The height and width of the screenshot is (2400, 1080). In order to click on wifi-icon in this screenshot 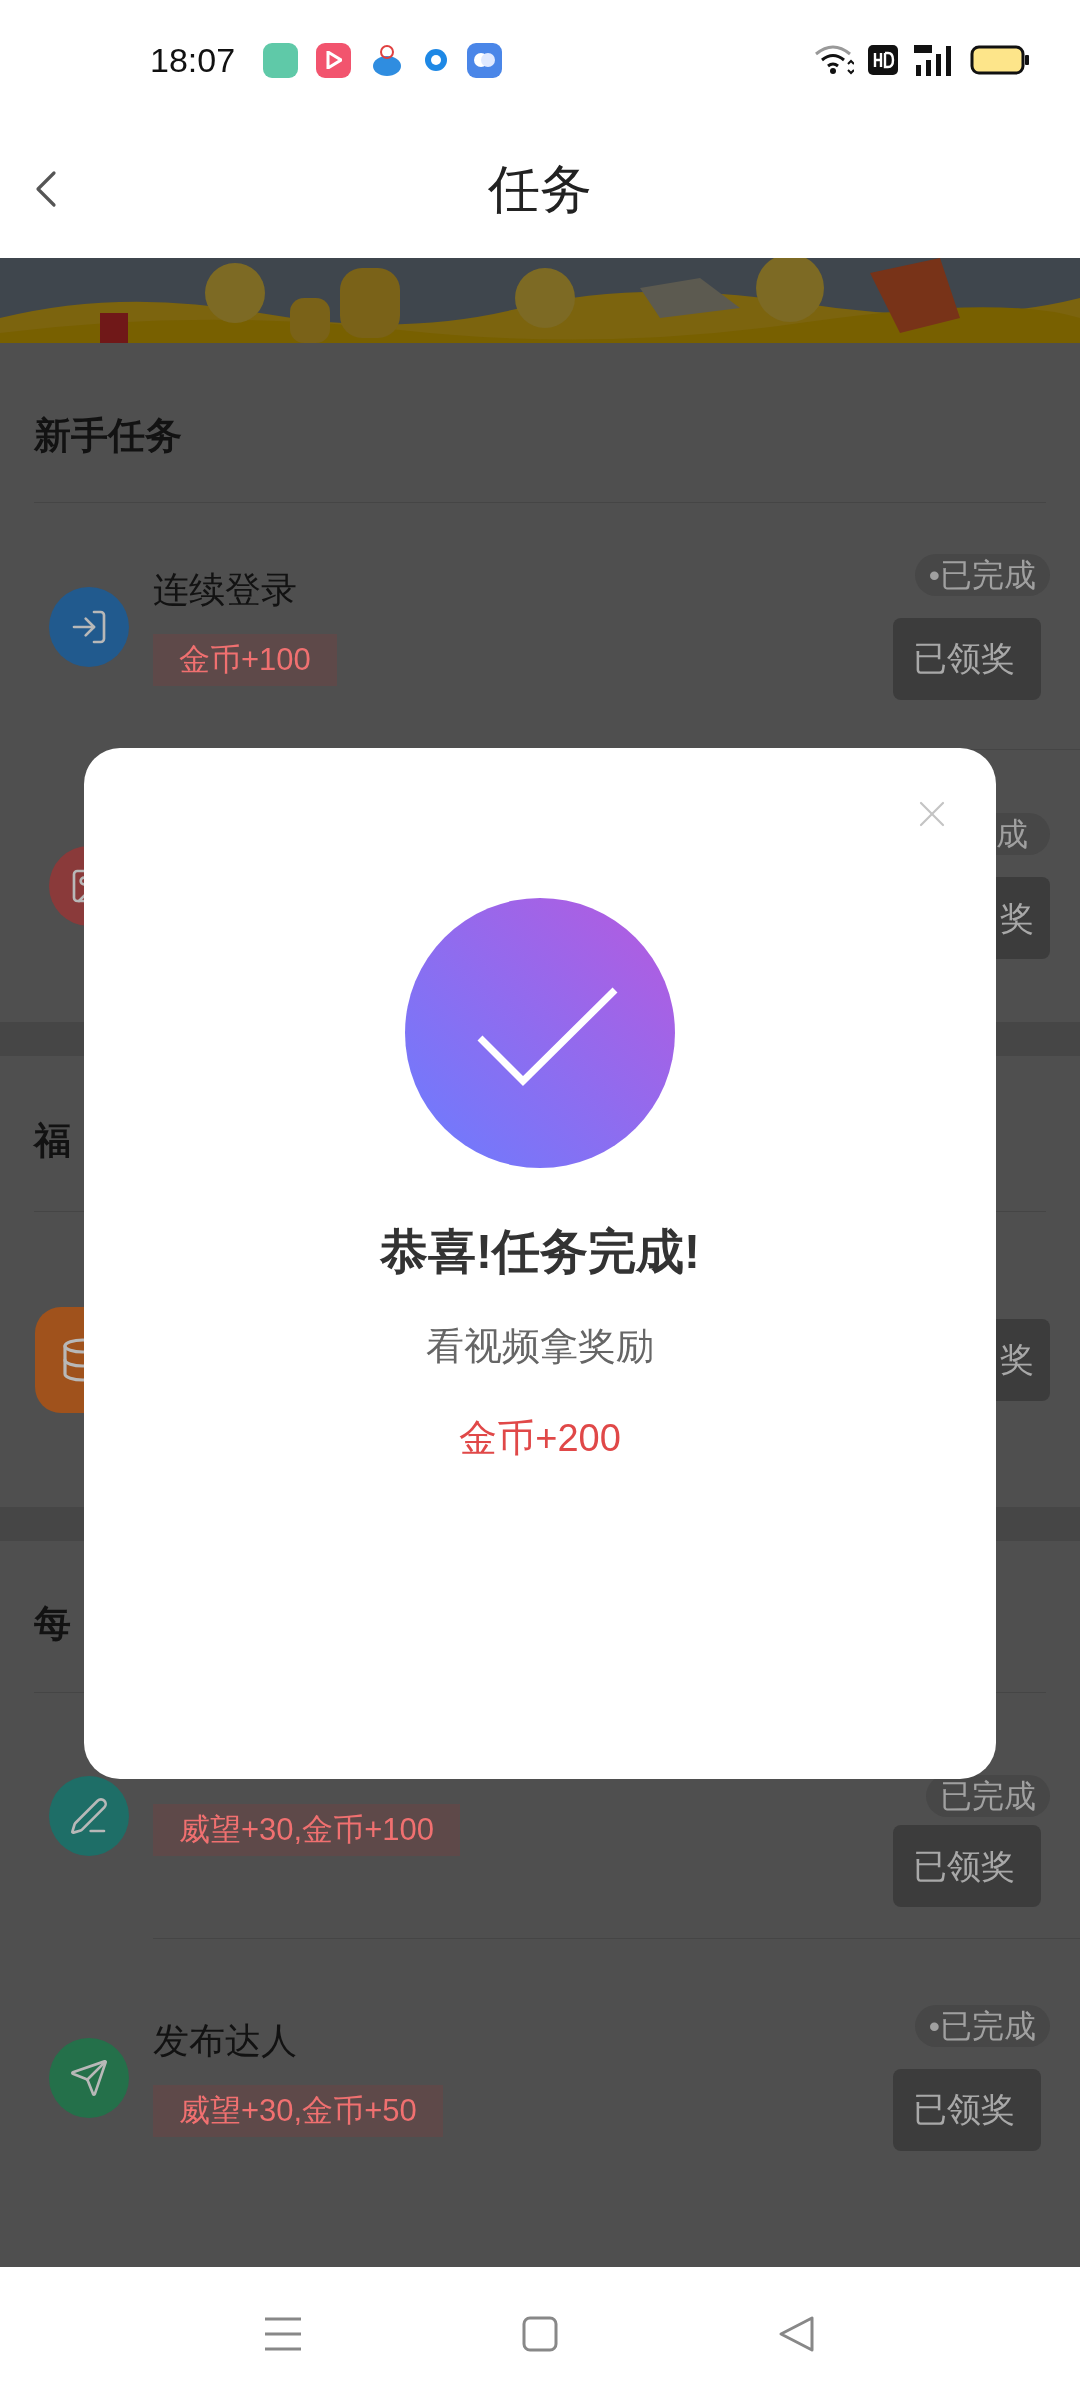, I will do `click(834, 60)`.